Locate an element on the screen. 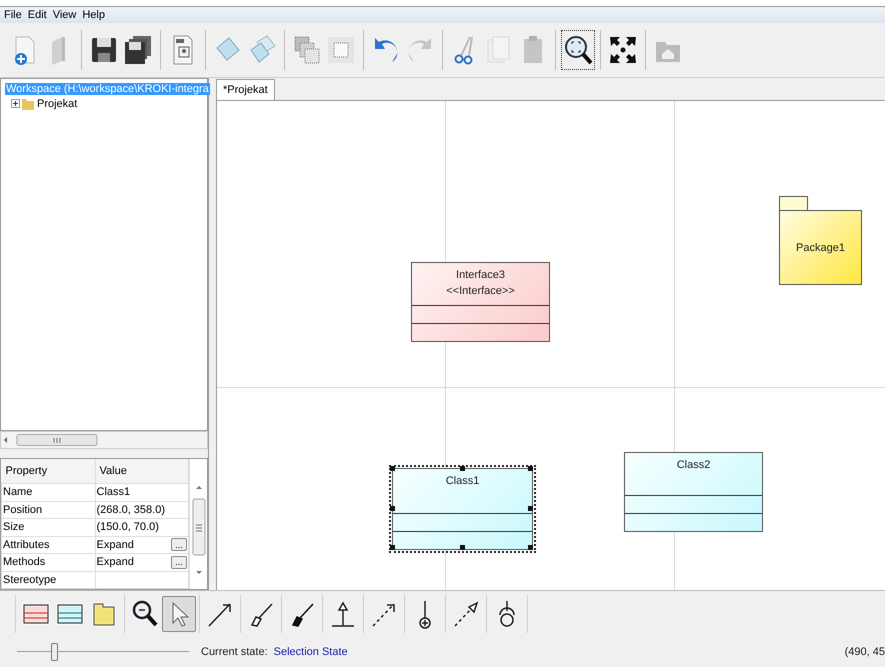 The width and height of the screenshot is (885, 667). package-node: Package1 is located at coordinates (820, 247).